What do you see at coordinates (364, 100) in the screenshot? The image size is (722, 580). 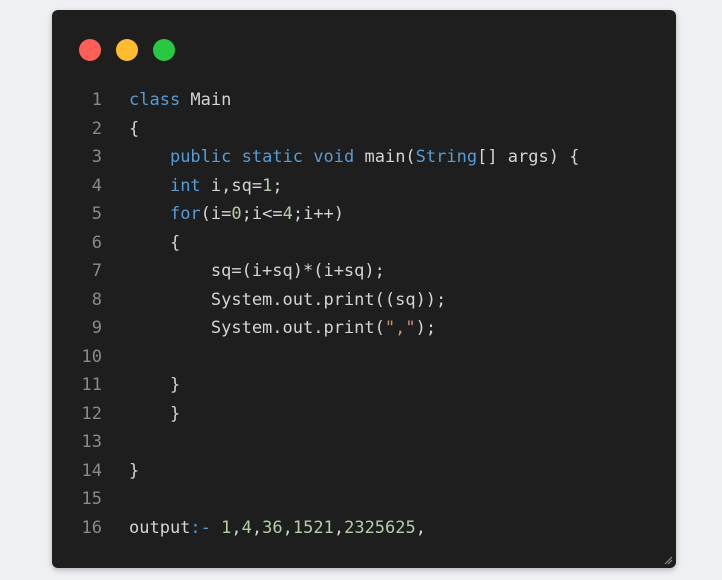 I see `code-line: 1 class Main` at bounding box center [364, 100].